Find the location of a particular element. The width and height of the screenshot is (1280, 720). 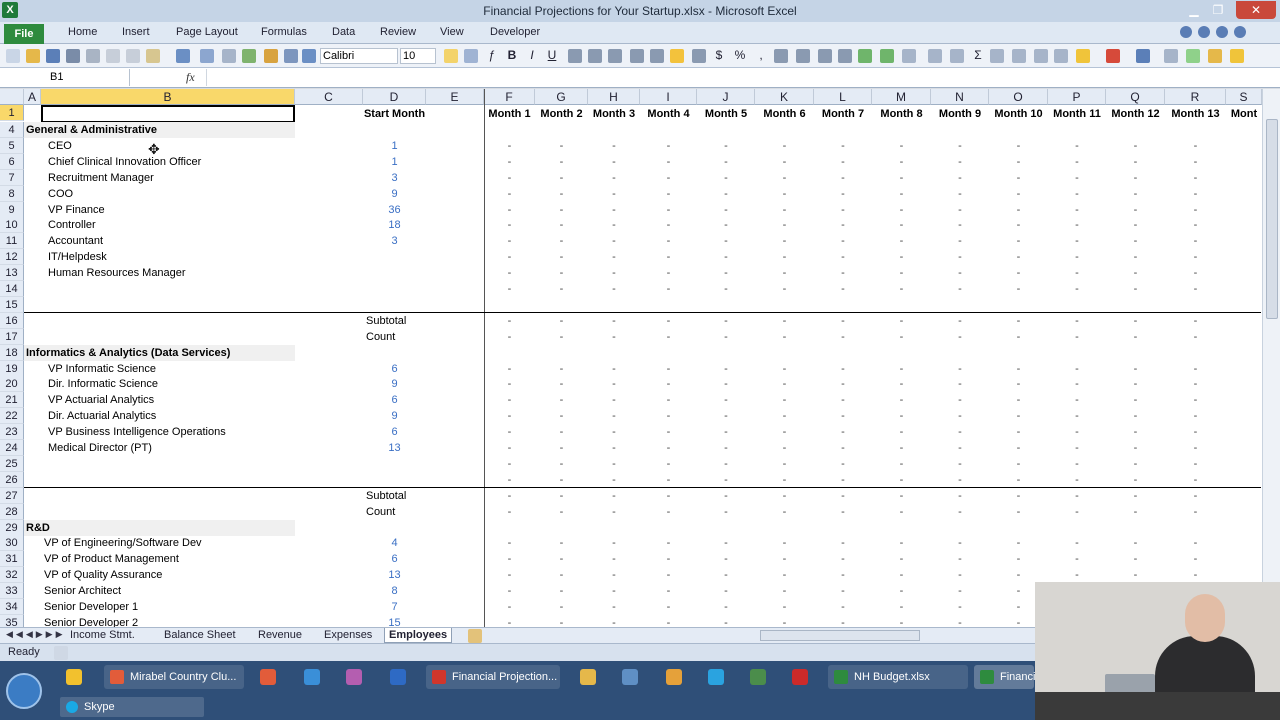

twitter-icon is located at coordinates (716, 677).